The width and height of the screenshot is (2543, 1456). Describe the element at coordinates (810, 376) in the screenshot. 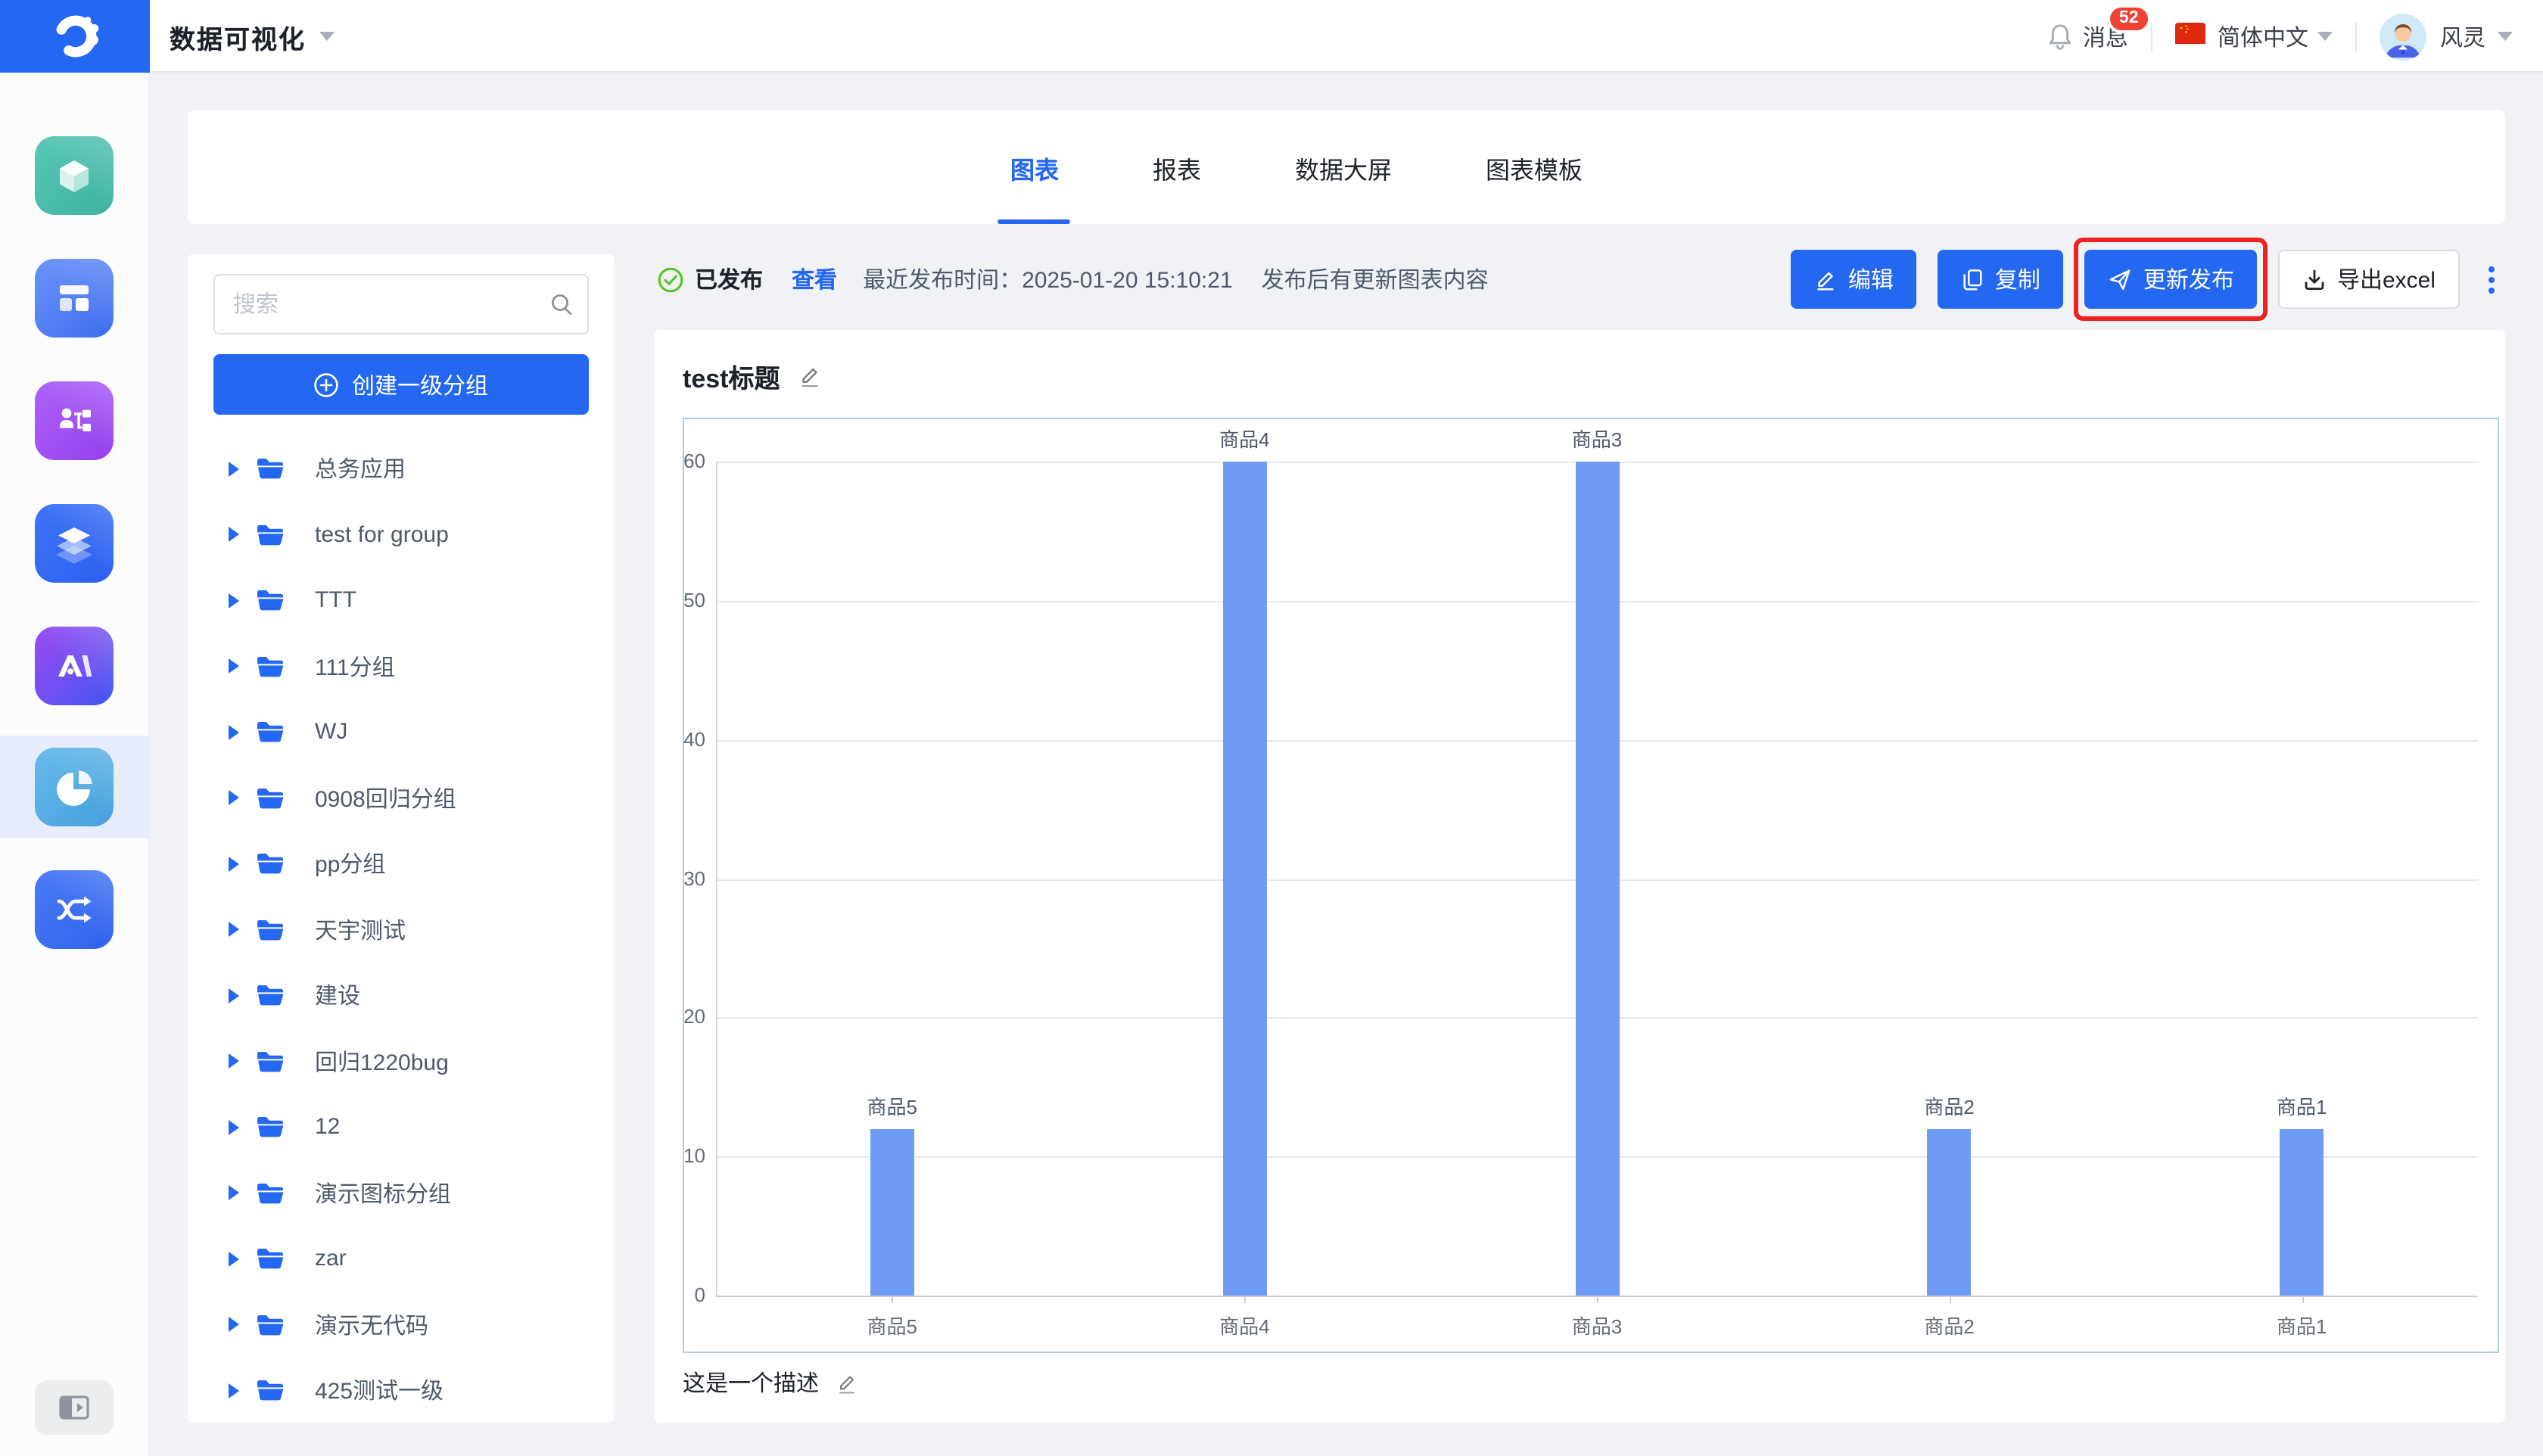

I see `edit-title-pencil-icon` at that location.